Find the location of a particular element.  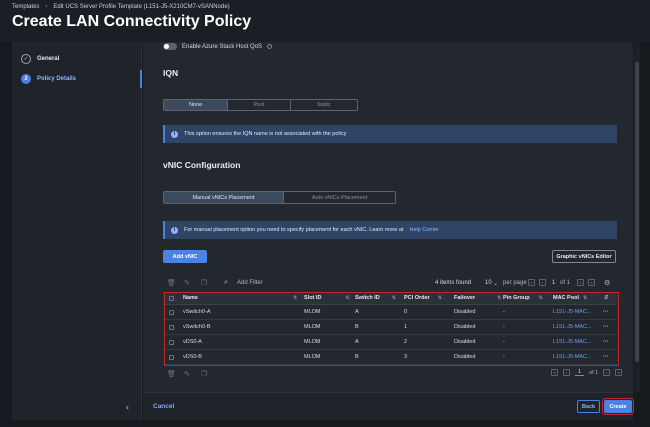

search-icon: ⌕ is located at coordinates (226, 282).